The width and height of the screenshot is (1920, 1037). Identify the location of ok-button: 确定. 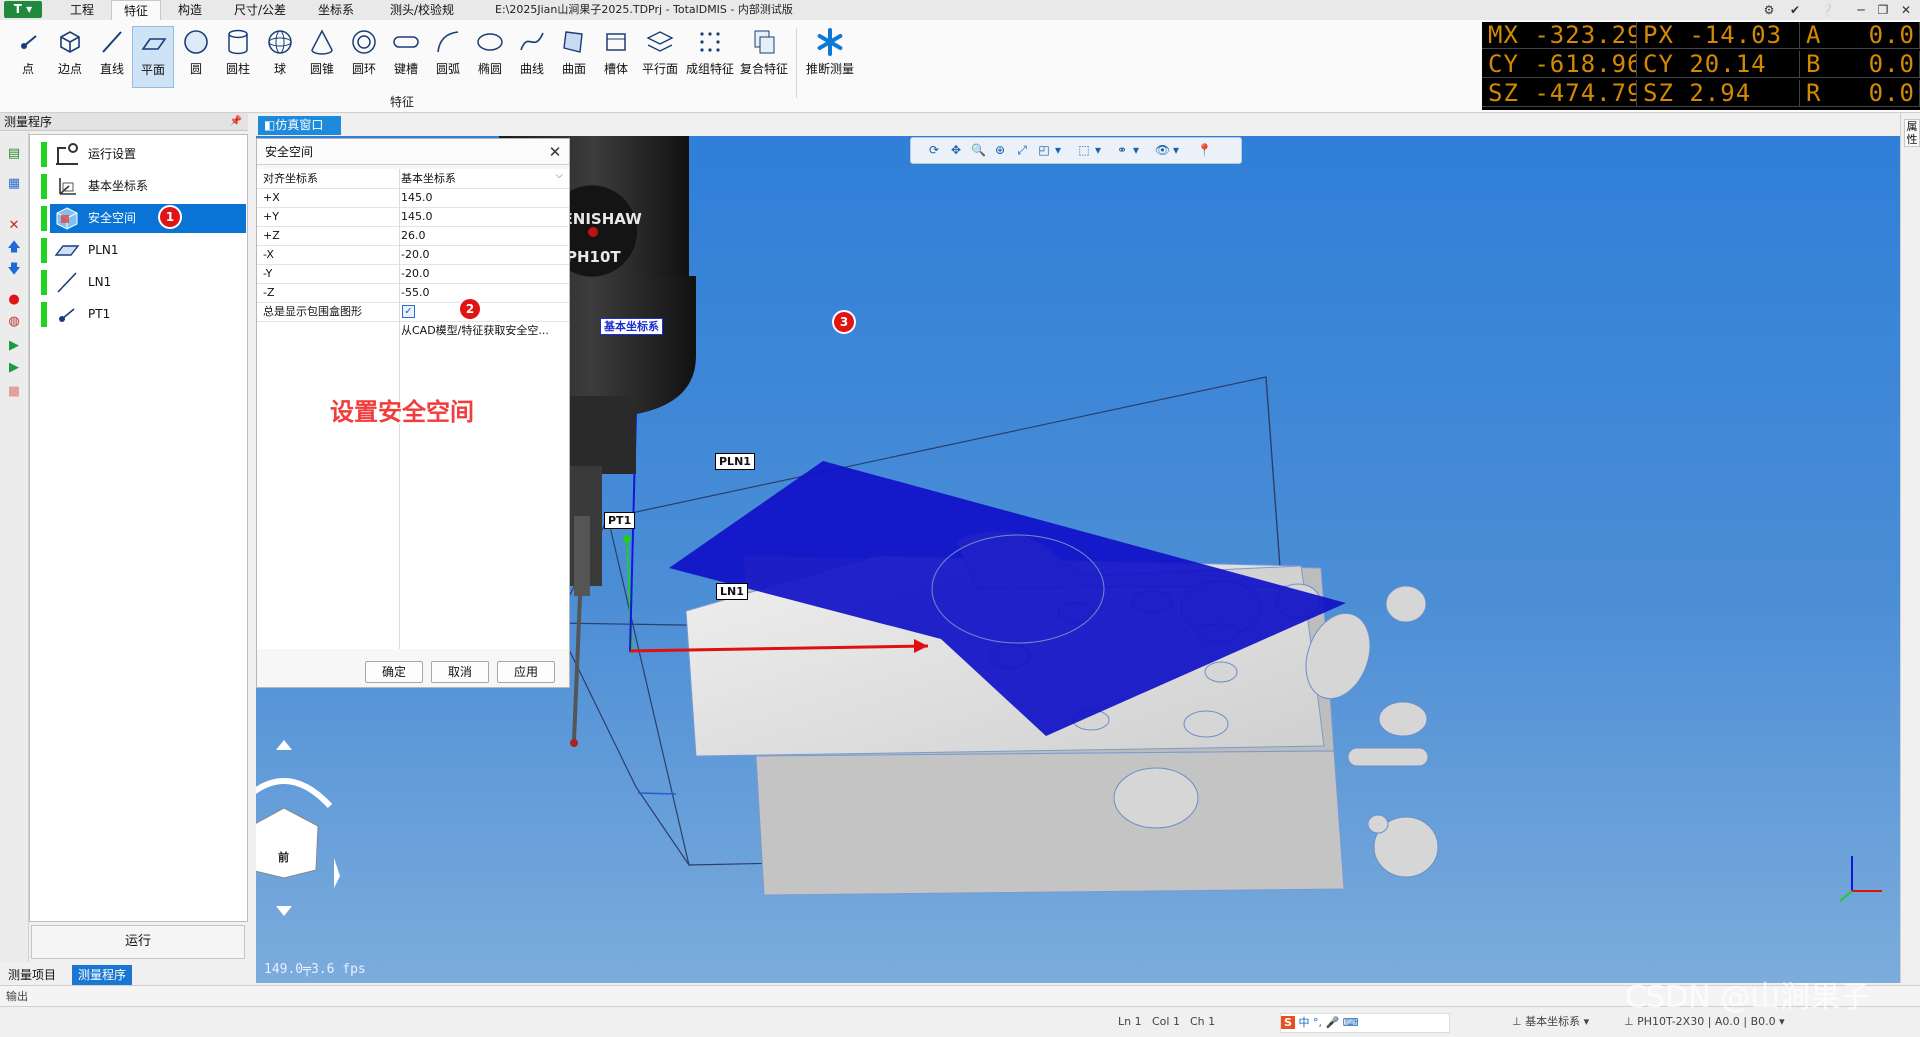
(394, 672).